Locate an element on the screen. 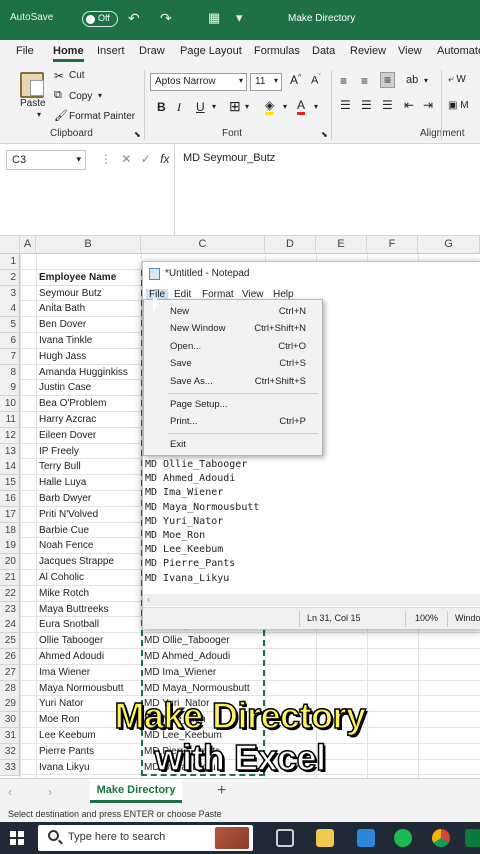 Image resolution: width=480 pixels, height=854 pixels. font-size-select: 11 ▾ is located at coordinates (266, 82).